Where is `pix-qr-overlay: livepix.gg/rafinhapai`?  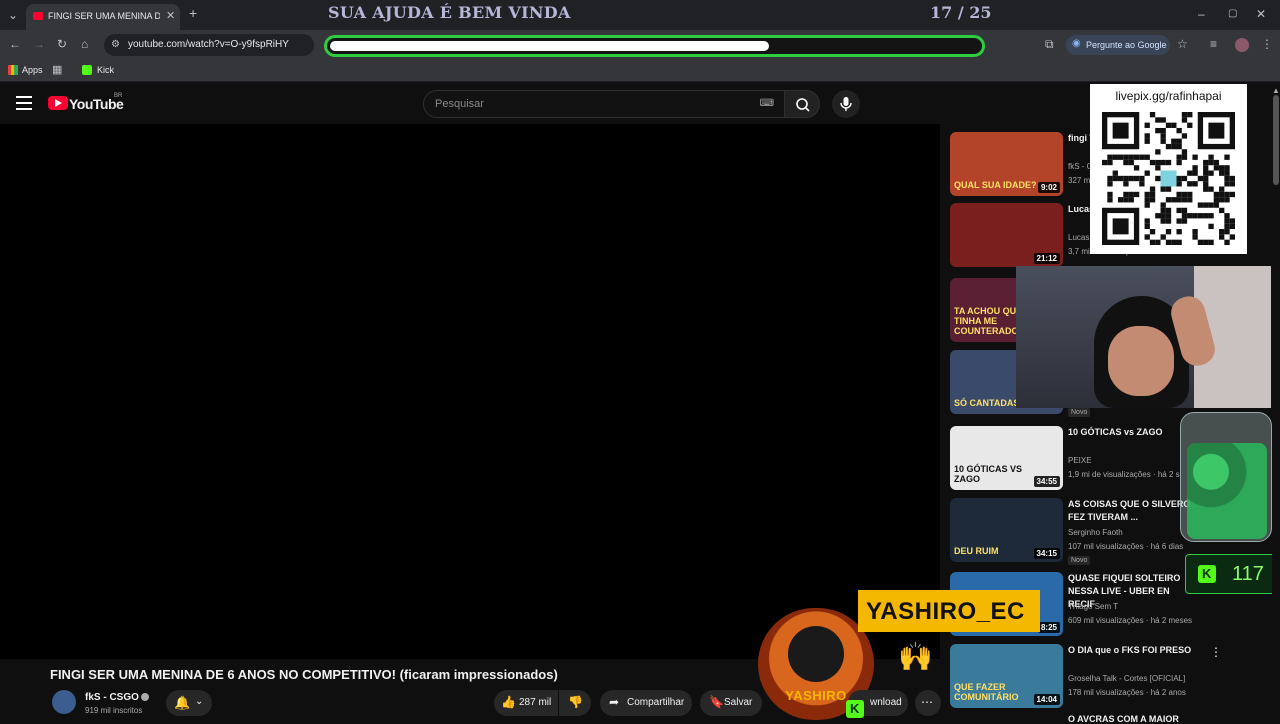 pix-qr-overlay: livepix.gg/rafinhapai is located at coordinates (1168, 169).